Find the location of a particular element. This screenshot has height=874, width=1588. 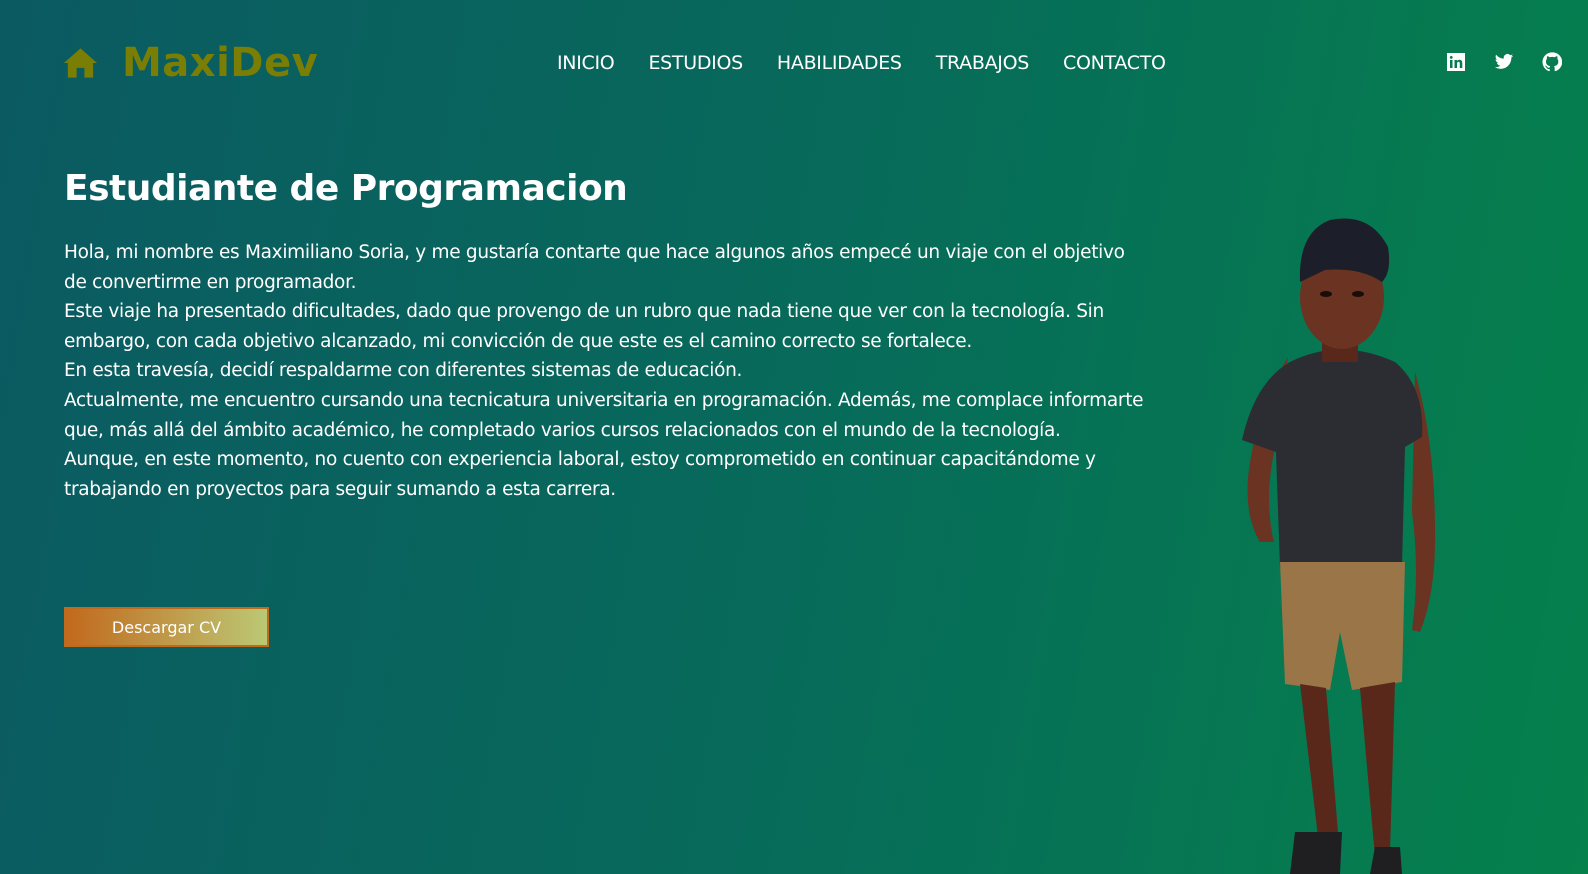

github-link is located at coordinates (1552, 62).